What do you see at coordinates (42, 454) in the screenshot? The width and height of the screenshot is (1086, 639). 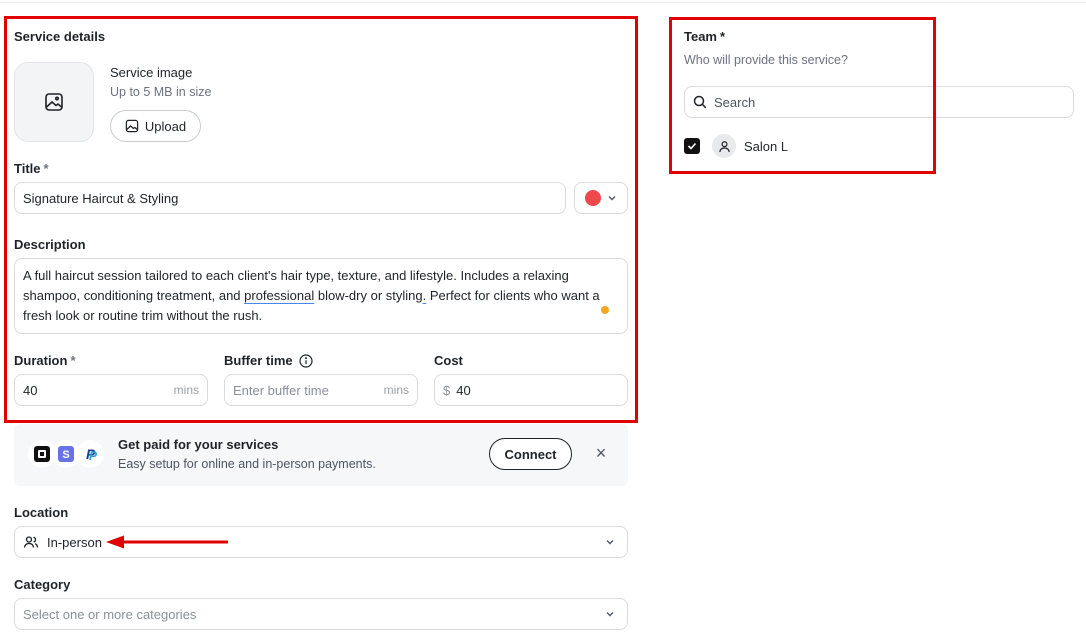 I see `square-logo-icon` at bounding box center [42, 454].